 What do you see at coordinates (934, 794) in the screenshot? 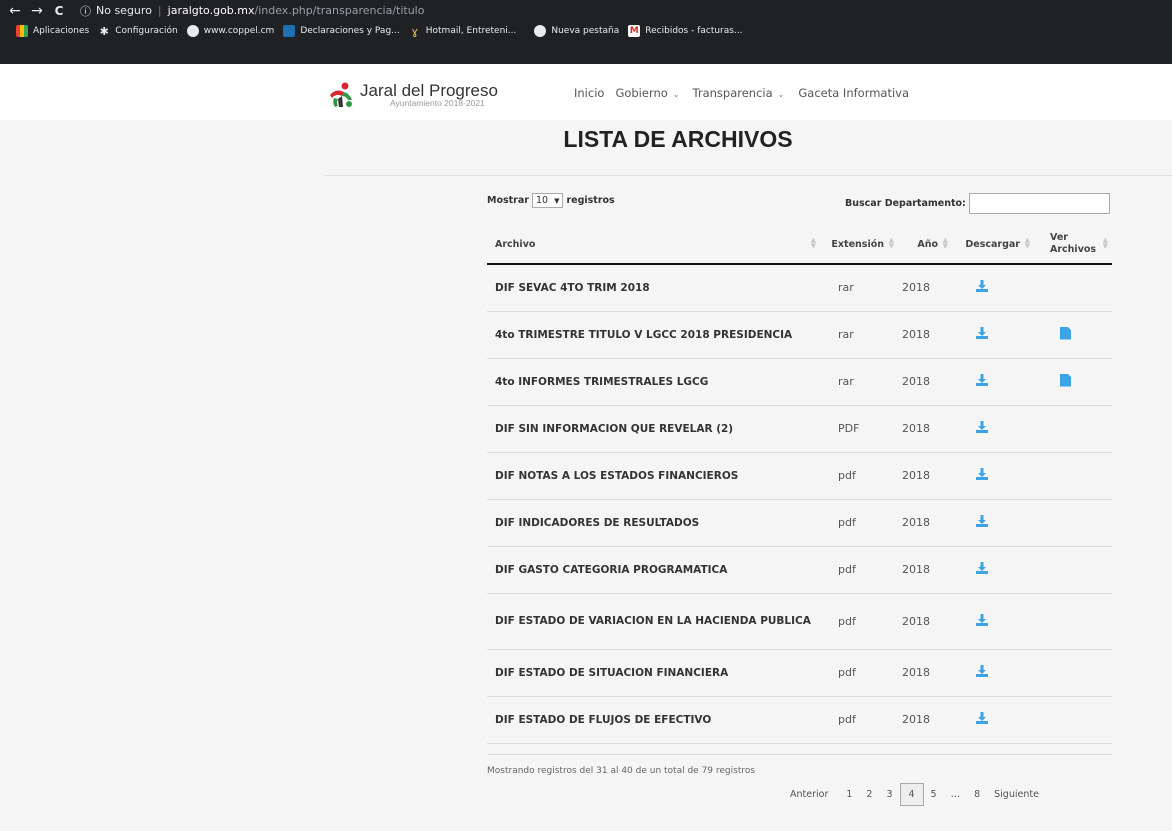
I see `pagination-page: 5` at bounding box center [934, 794].